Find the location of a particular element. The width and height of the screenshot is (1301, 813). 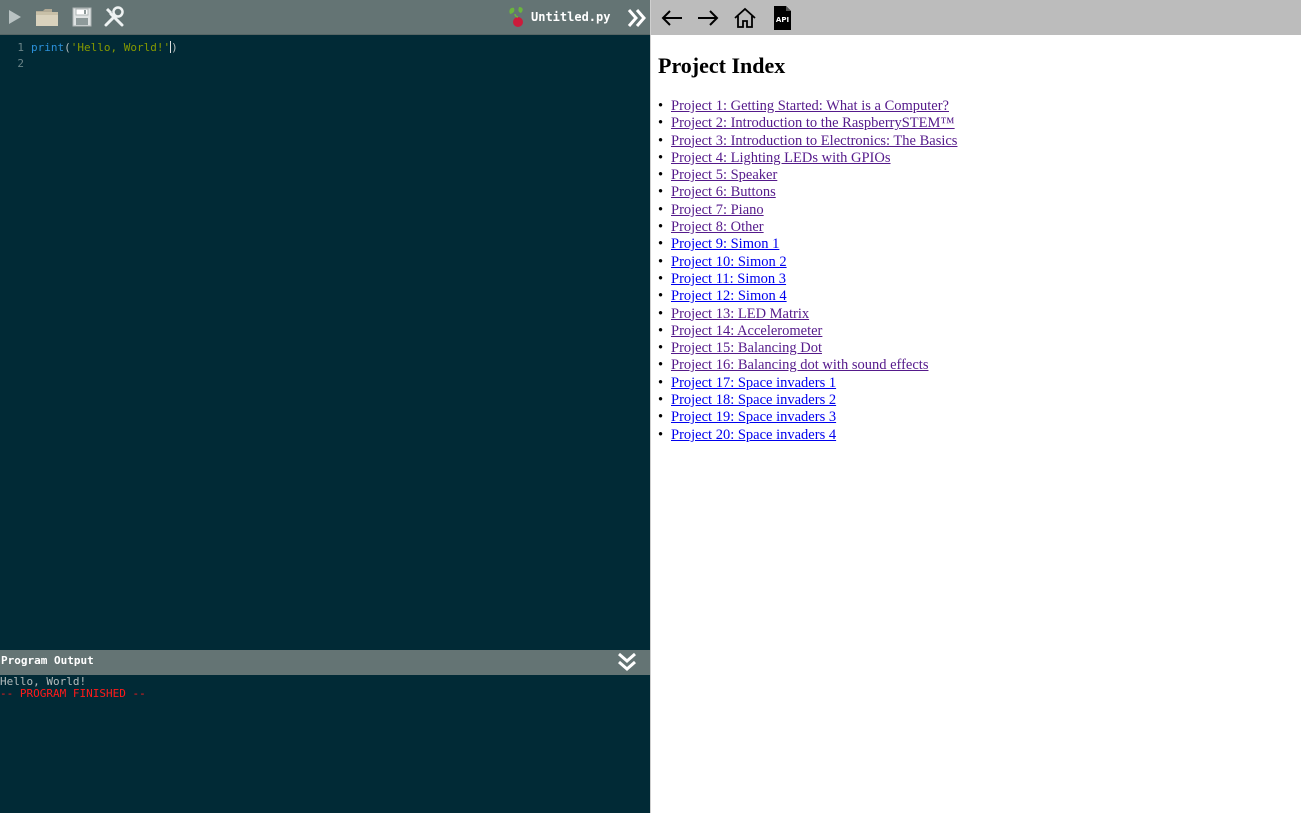

list-item: • Project 15: Balancing Dot is located at coordinates (979, 348).